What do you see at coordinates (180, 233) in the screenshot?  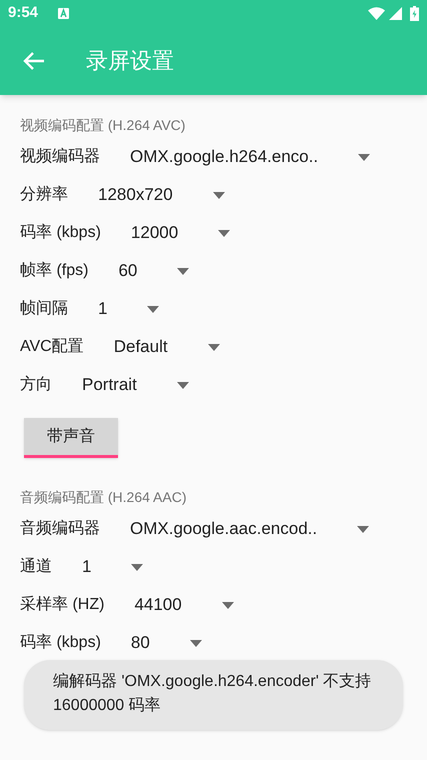 I see `dropdown: 12000` at bounding box center [180, 233].